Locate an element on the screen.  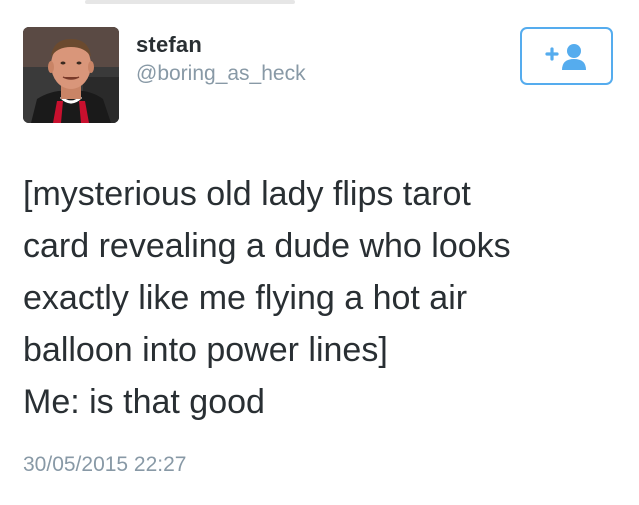
user-handle: @boring_as_heck is located at coordinates (221, 74).